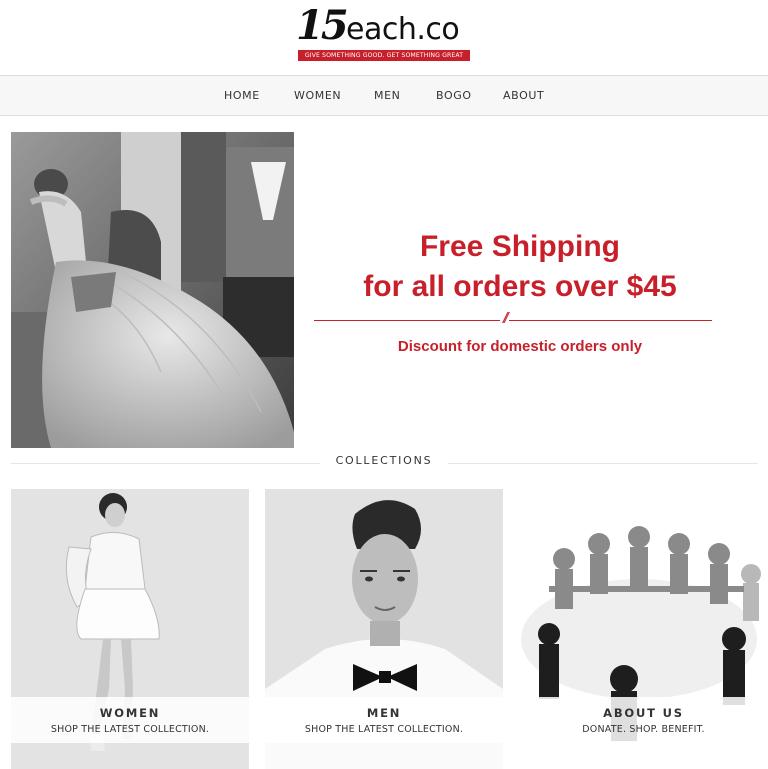 This screenshot has height=769, width=768. I want to click on promo-subheadline: for all orders over $45, so click(520, 286).